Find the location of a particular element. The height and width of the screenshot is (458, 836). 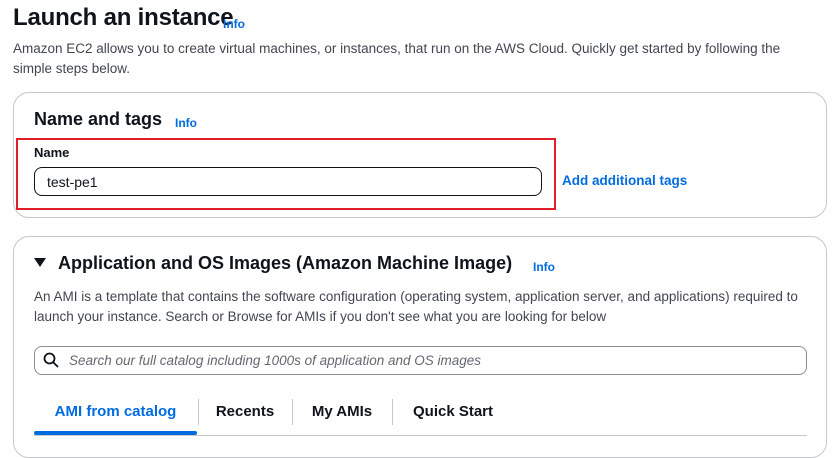

caret-down-icon is located at coordinates (40, 262).